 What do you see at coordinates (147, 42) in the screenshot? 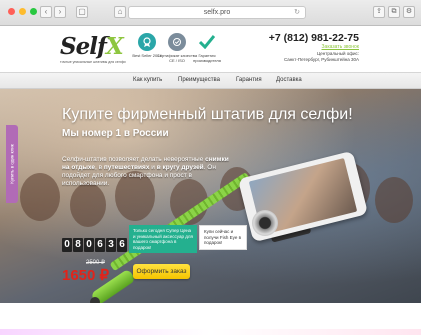
I see `medal-icon` at bounding box center [147, 42].